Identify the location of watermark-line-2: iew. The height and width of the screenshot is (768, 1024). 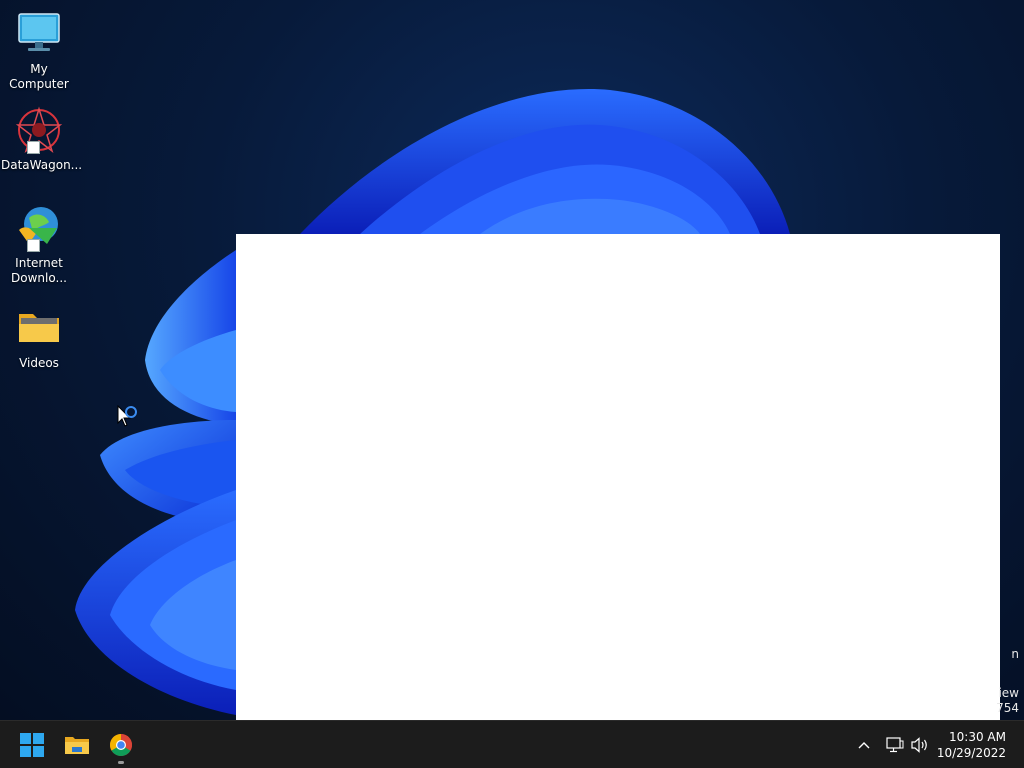
(1008, 693).